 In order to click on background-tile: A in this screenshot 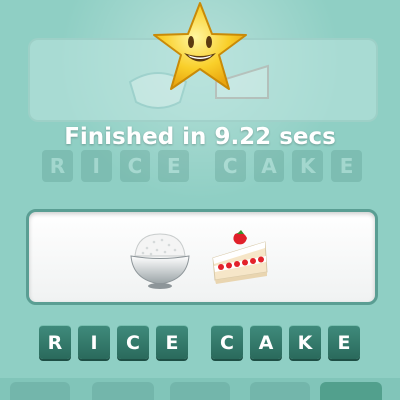, I will do `click(269, 166)`.